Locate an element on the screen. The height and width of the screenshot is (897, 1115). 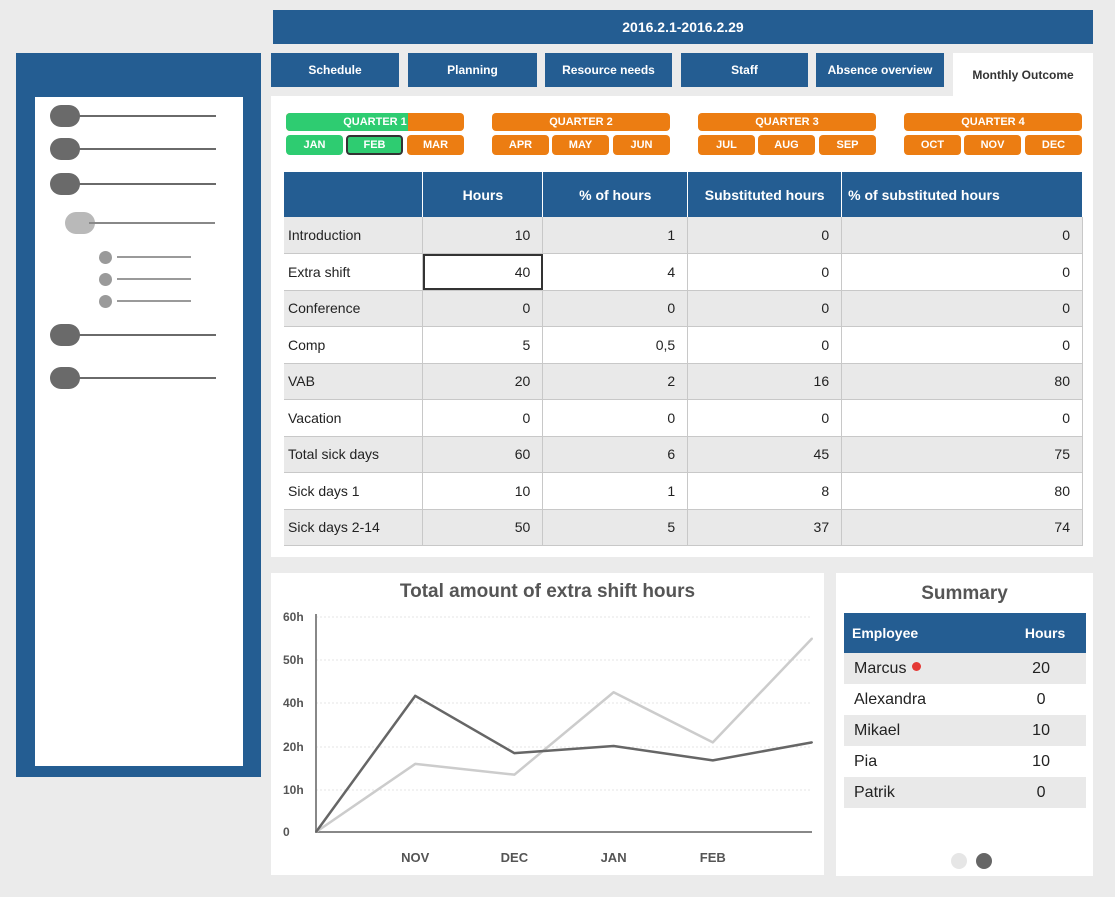
sidebar-subitem-1-icon is located at coordinates (105, 257).